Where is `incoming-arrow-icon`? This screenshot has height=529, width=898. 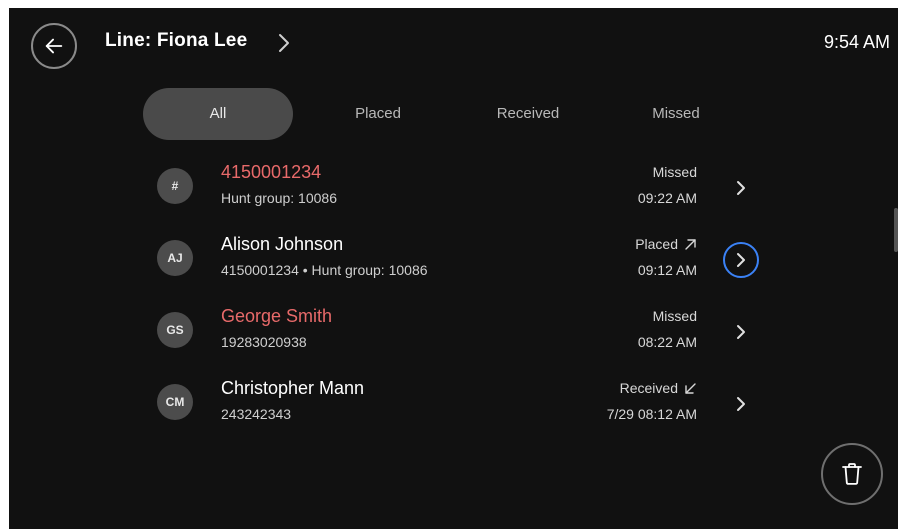 incoming-arrow-icon is located at coordinates (690, 388).